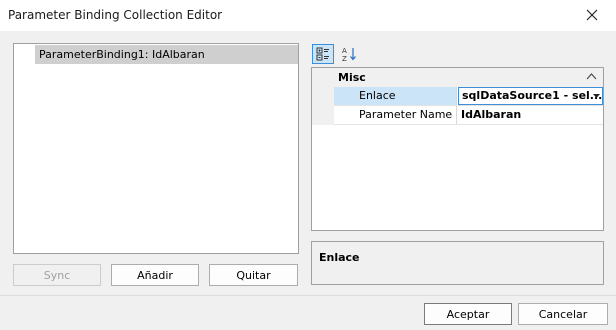 This screenshot has width=616, height=330. Describe the element at coordinates (596, 96) in the screenshot. I see `dropdown-arrow-icon` at that location.